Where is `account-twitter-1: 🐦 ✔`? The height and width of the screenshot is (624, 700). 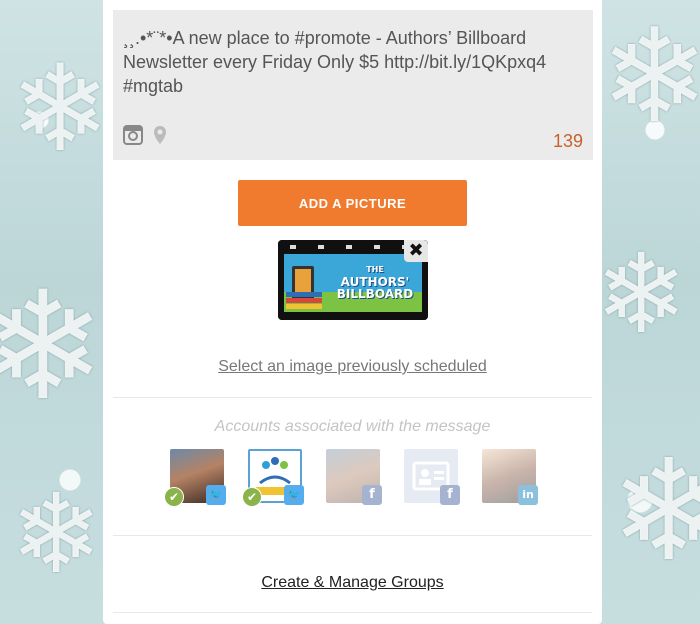 account-twitter-1: 🐦 ✔ is located at coordinates (195, 478).